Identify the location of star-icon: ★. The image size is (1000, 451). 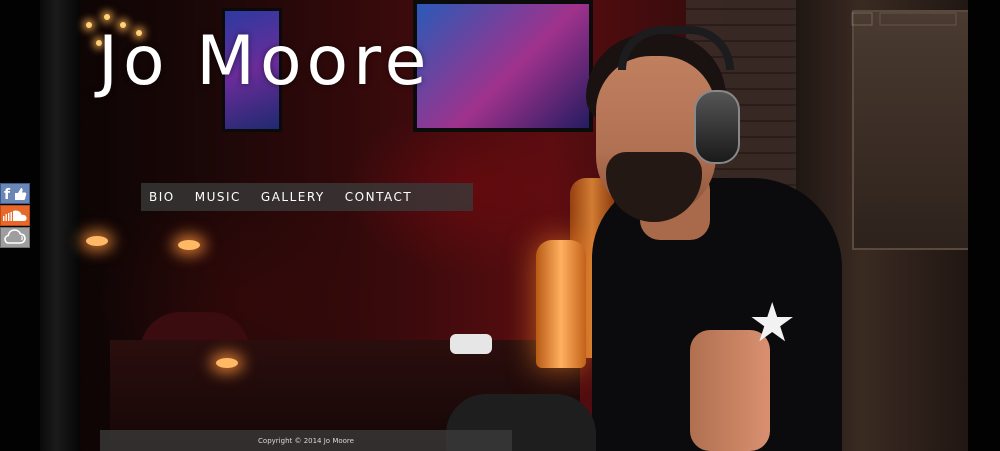
(772, 322).